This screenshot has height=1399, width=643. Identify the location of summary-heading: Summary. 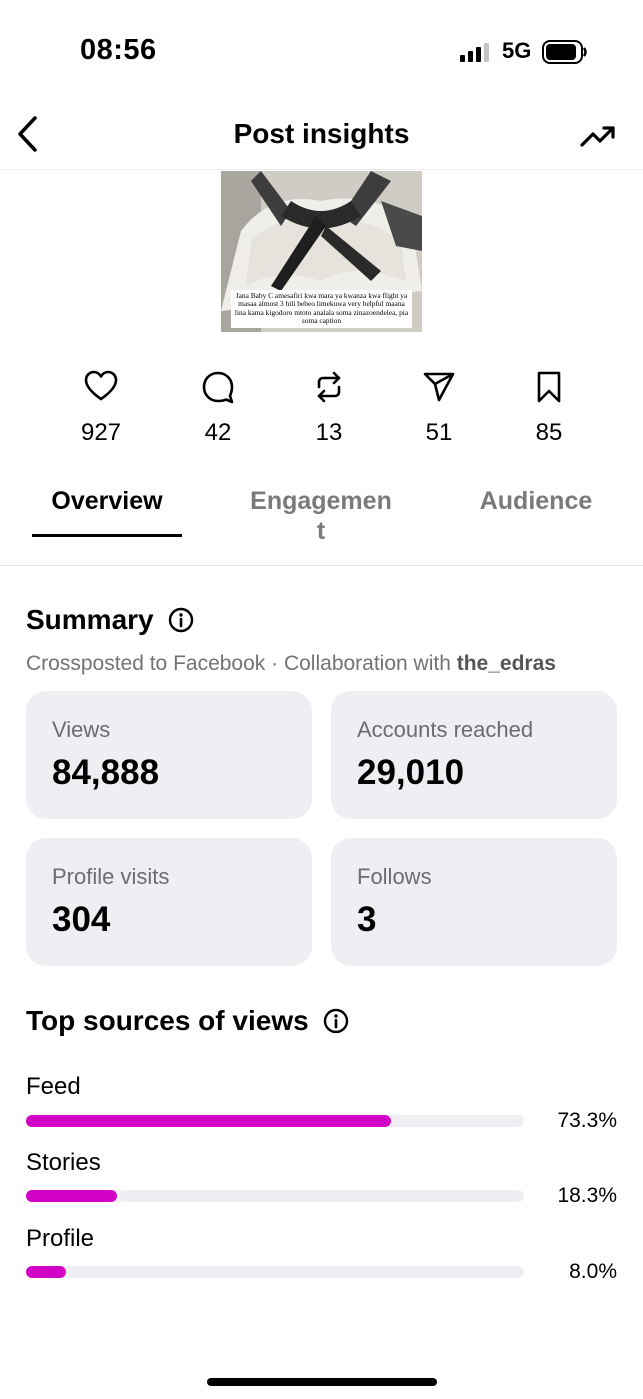
(110, 620).